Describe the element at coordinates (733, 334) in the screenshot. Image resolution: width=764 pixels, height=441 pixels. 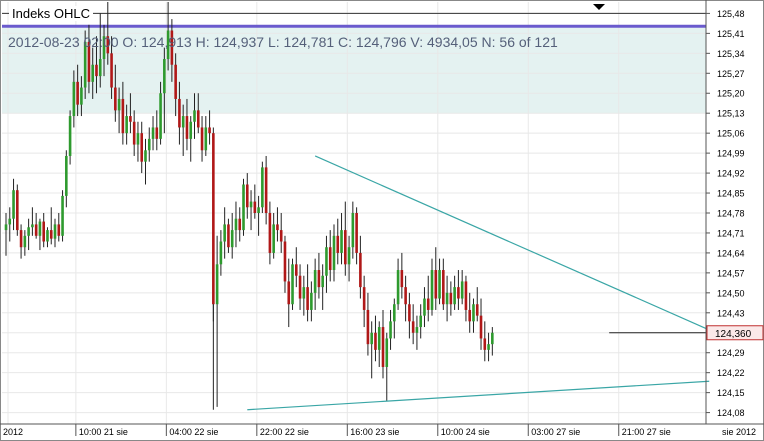
I see `current-price-label: 124,360` at that location.